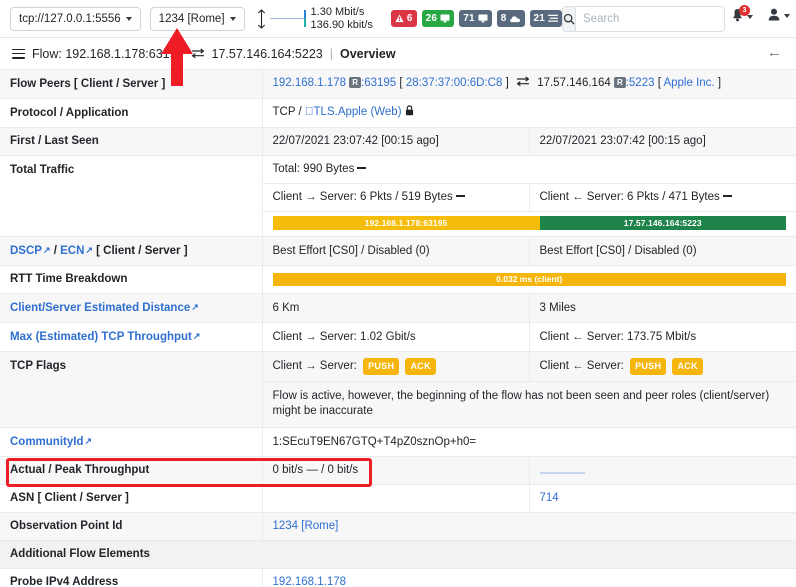 Image resolution: width=796 pixels, height=587 pixels. What do you see at coordinates (131, 526) in the screenshot?
I see `observation-point-label: Observation Point Id` at bounding box center [131, 526].